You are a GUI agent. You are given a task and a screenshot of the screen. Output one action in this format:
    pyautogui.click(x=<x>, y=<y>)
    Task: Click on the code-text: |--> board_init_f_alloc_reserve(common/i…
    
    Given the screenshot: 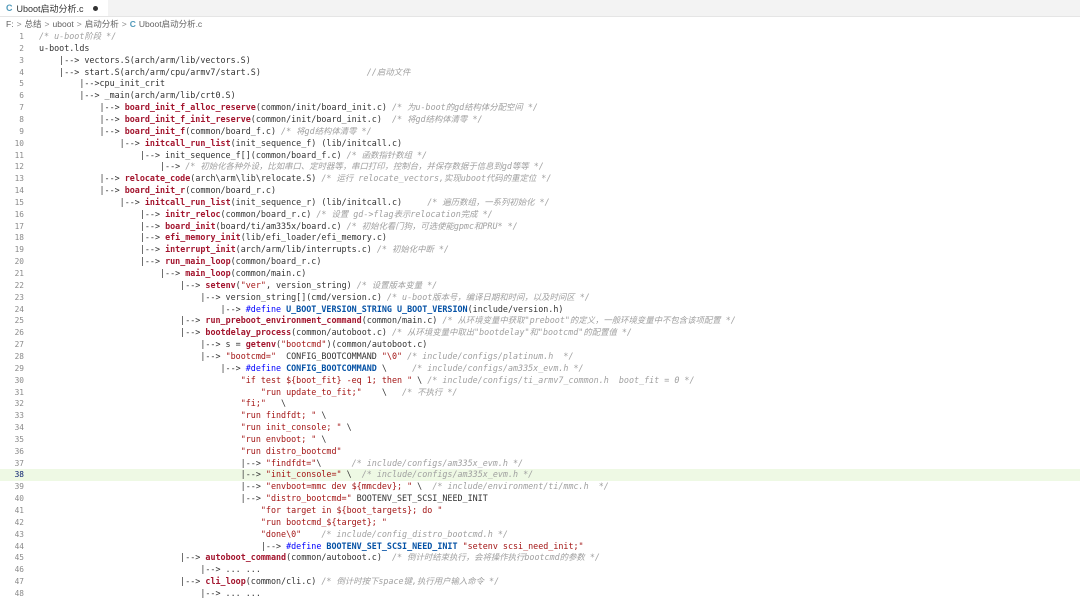 What is the action you would take?
    pyautogui.click(x=288, y=108)
    